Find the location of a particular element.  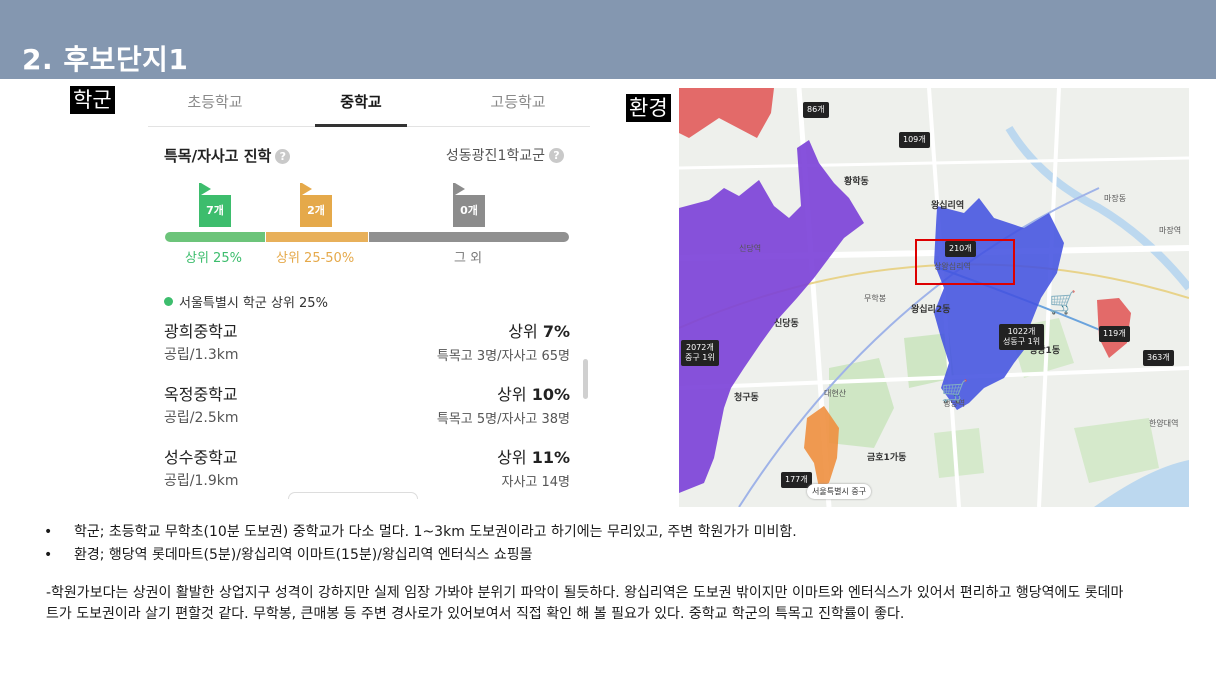

map-place-label: 왕십리역 is located at coordinates (948, 206).